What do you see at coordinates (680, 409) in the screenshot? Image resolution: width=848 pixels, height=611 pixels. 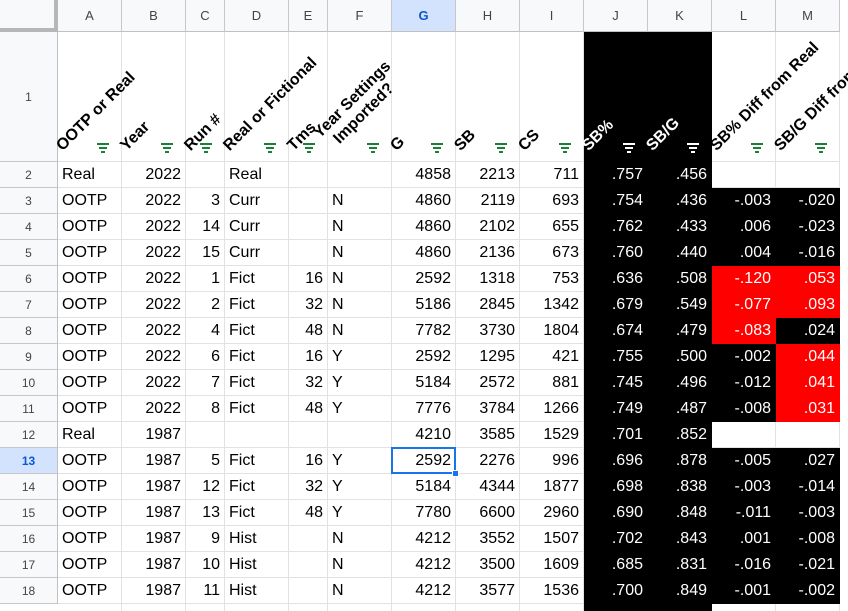 I see `cell-k11: .487` at bounding box center [680, 409].